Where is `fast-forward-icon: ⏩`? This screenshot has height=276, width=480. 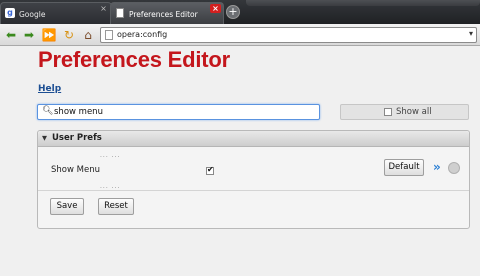
fast-forward-icon: ⏩ is located at coordinates (49, 35).